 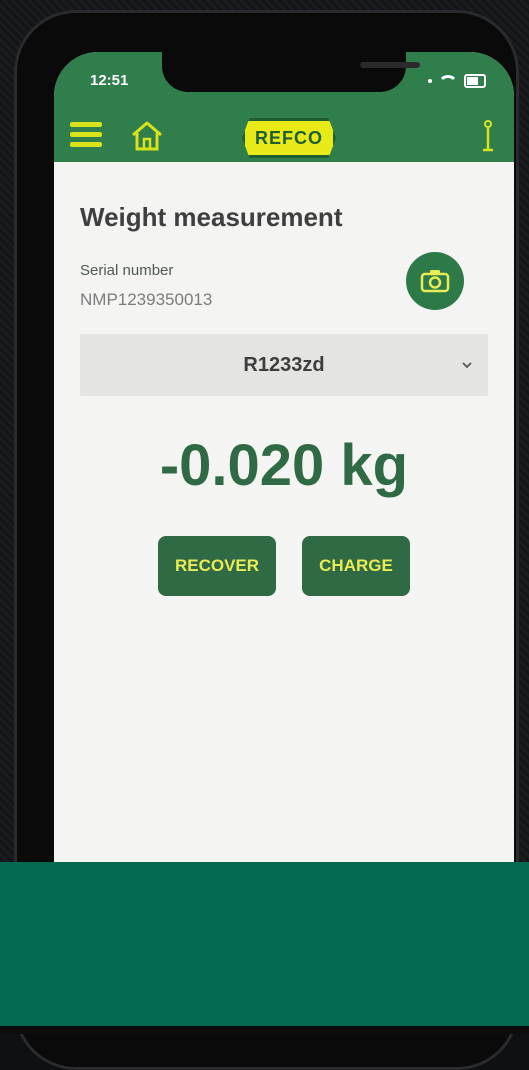 I want to click on weight-readout: -0.020 kg, so click(x=284, y=465).